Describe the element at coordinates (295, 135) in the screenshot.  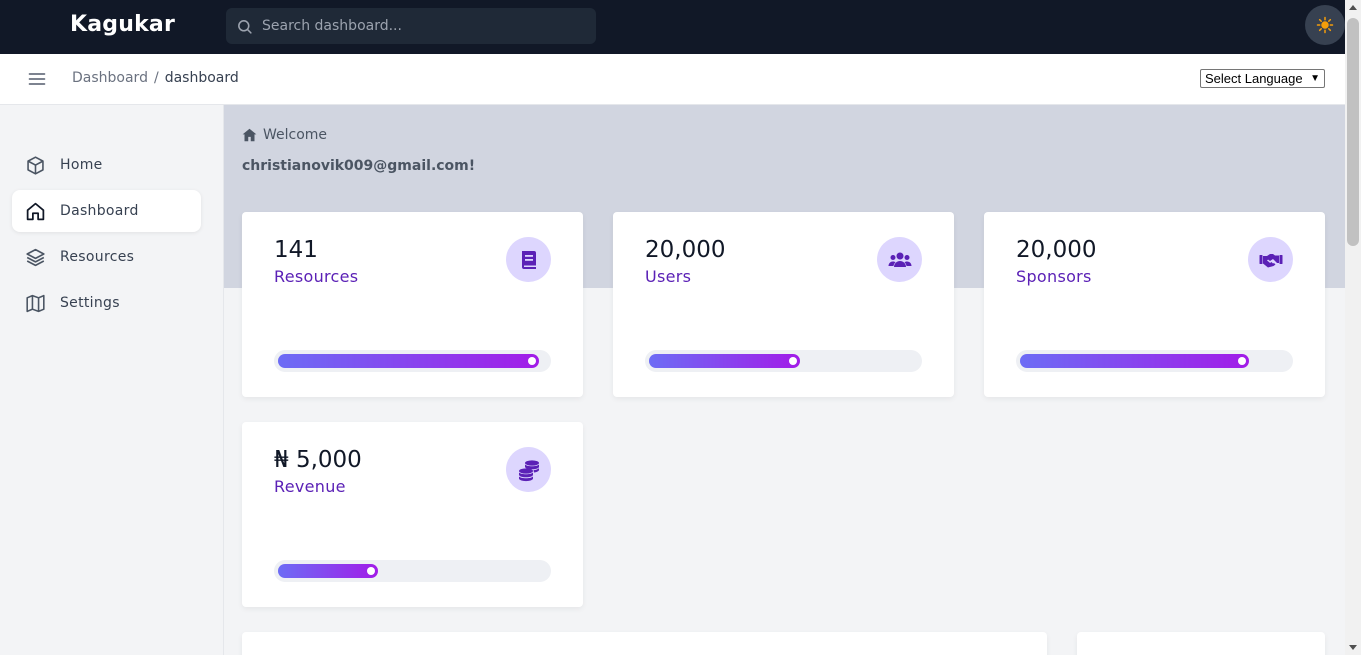
I see `welcome-label: Welcome` at that location.